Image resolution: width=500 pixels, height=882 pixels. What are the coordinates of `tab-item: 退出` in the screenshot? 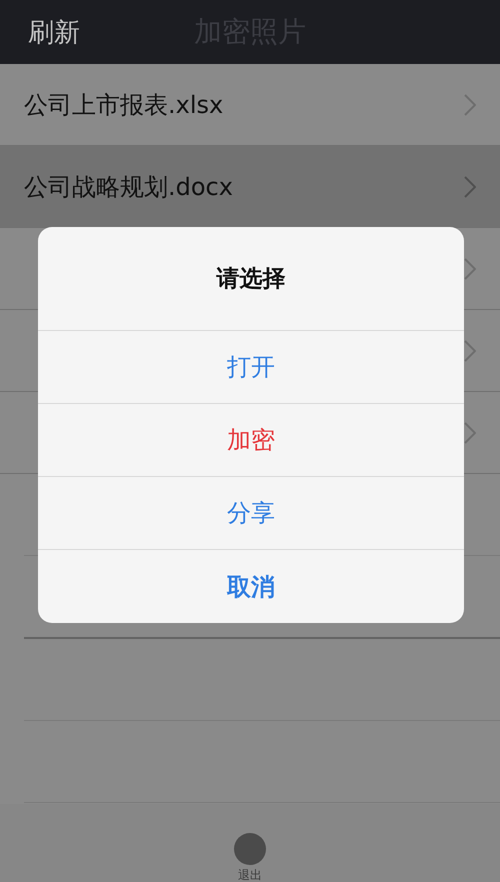 It's located at (250, 857).